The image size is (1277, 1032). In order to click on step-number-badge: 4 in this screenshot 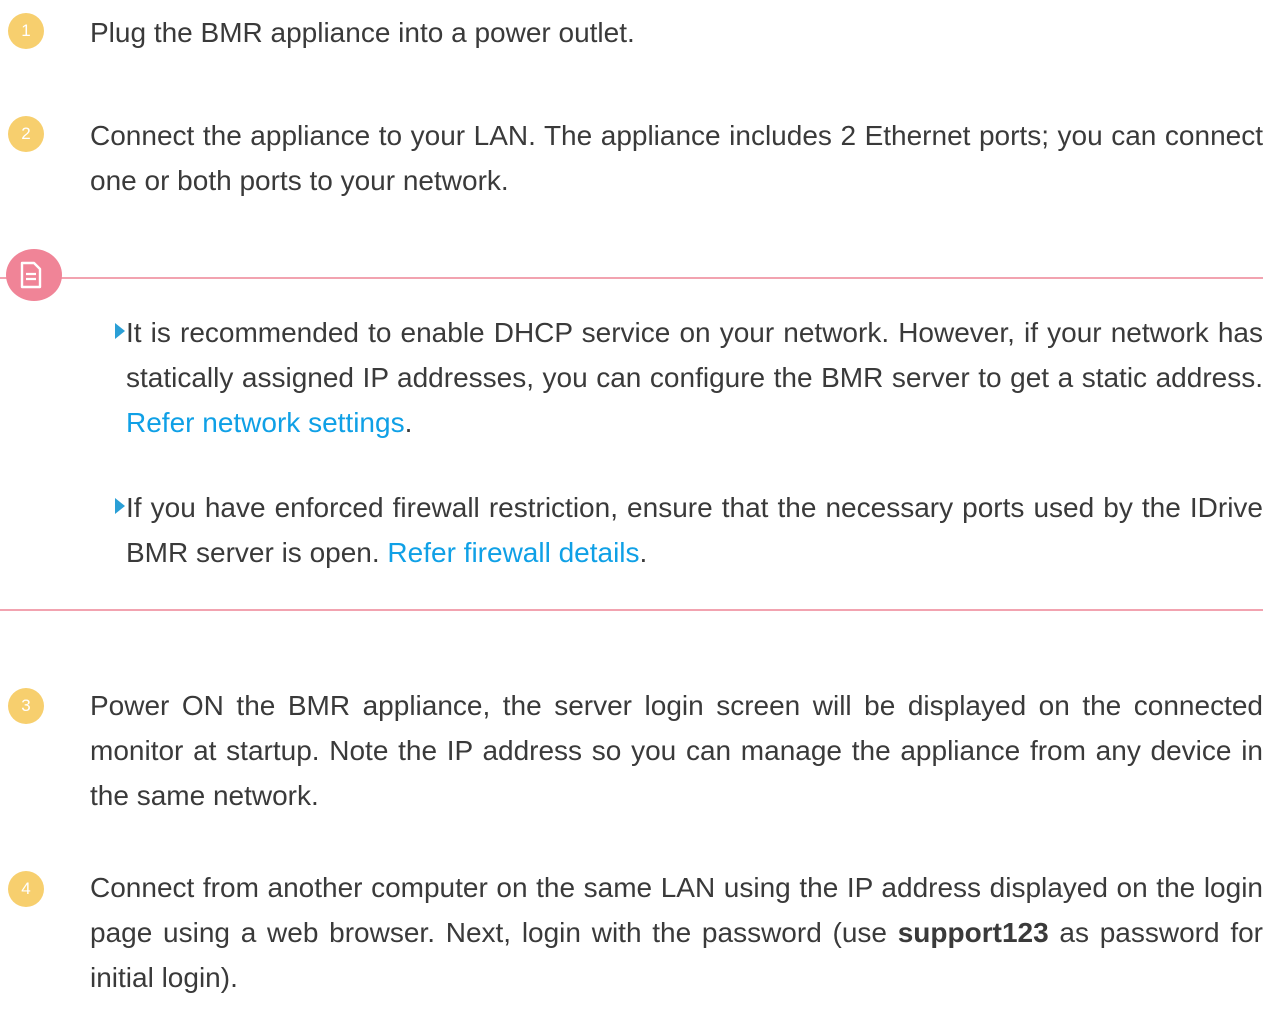, I will do `click(26, 889)`.